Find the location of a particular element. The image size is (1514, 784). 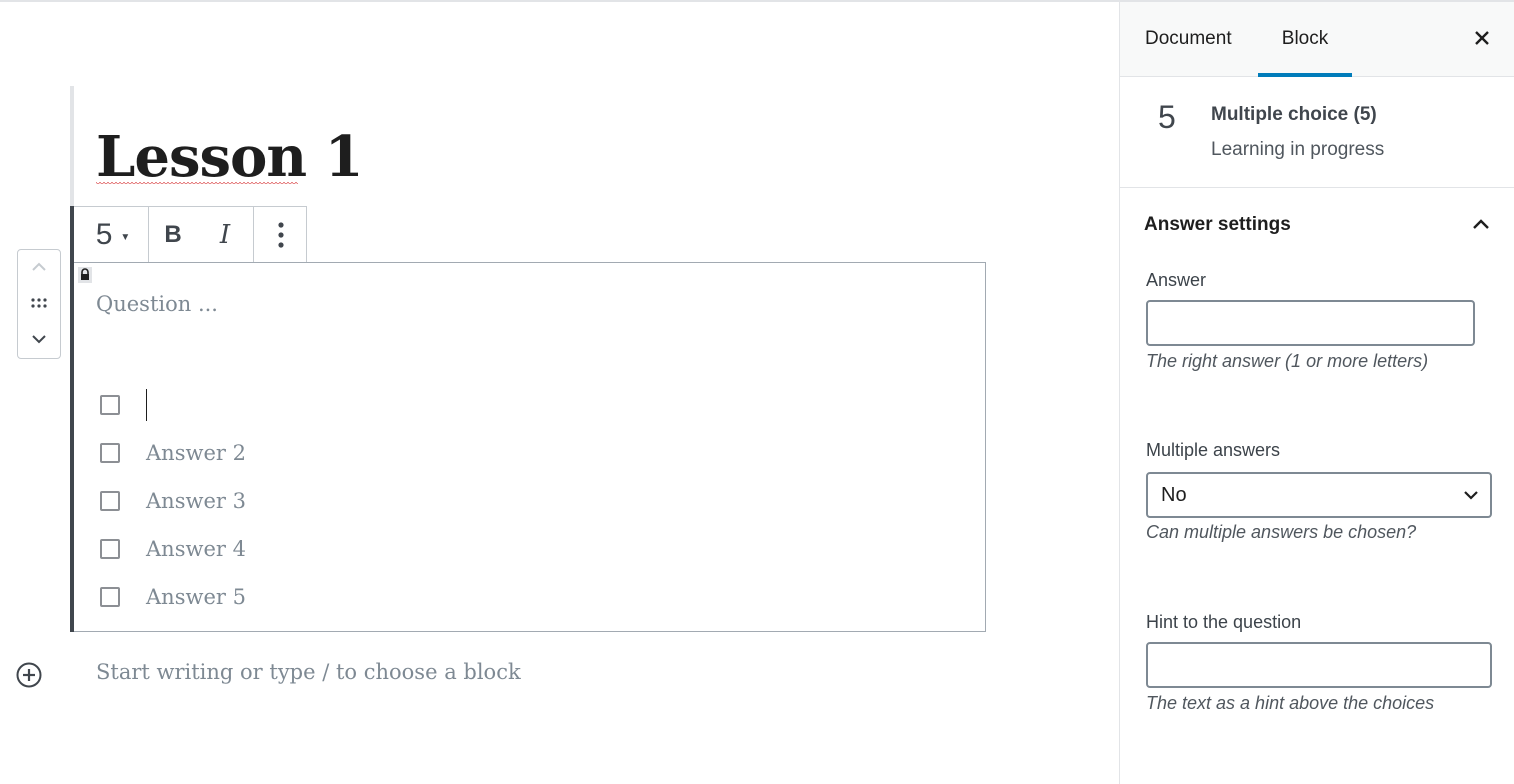

heading-level-value: 5 is located at coordinates (104, 234).